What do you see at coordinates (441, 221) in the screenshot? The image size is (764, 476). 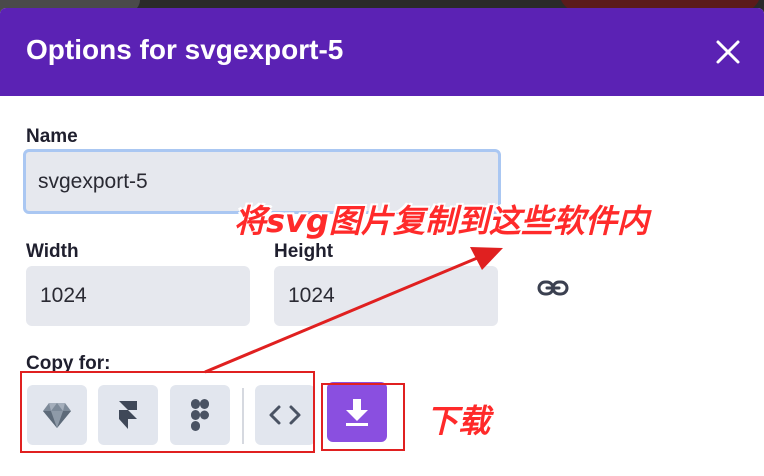 I see `annotation-copy-note: 将svg图片复制到这些软件内` at bounding box center [441, 221].